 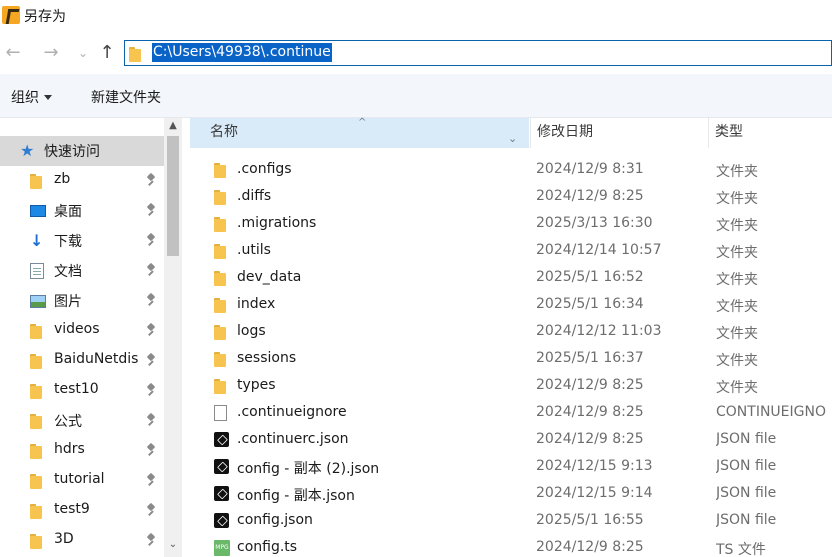 I want to click on scroll-down-icon: ⌄, so click(x=173, y=547).